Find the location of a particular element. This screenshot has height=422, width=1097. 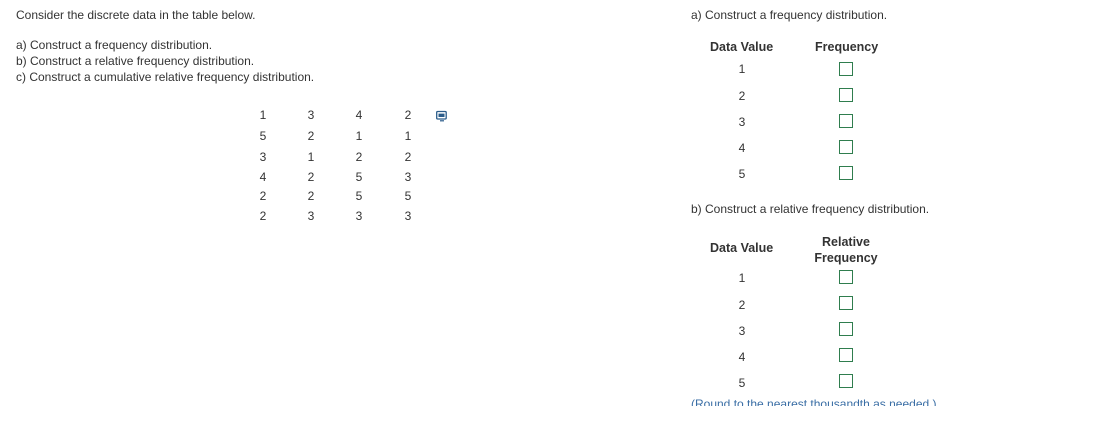

part-a-value: 4 is located at coordinates (742, 148).